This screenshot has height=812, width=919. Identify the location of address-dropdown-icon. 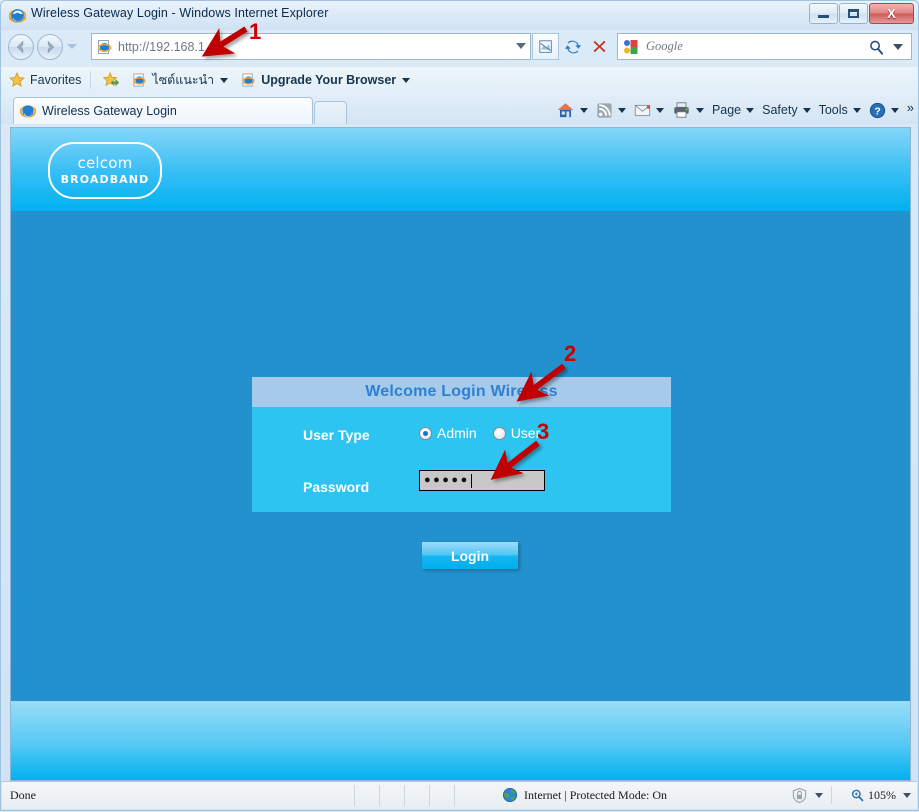
(521, 46).